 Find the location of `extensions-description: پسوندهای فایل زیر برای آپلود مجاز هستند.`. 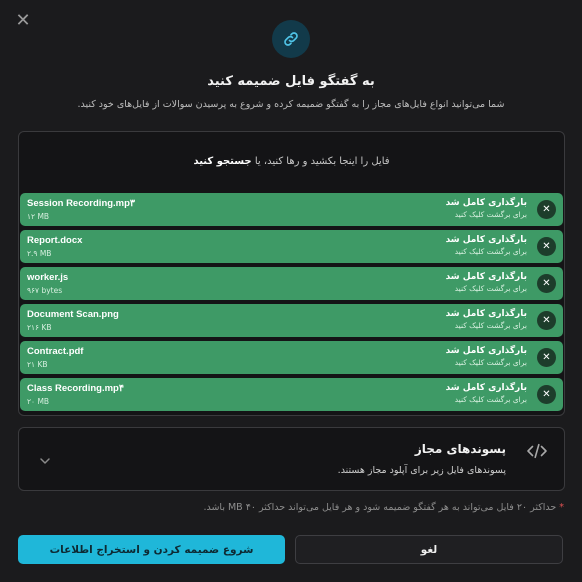

extensions-description: پسوندهای فایل زیر برای آپلود مجاز هستند. is located at coordinates (421, 470).